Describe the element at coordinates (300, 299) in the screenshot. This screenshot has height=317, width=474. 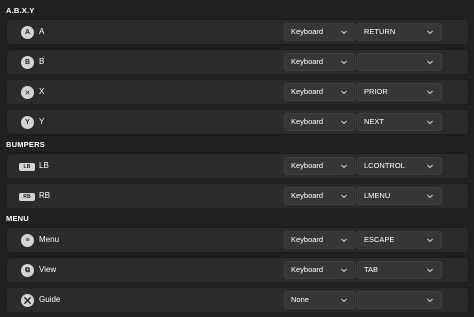
I see `input-type-value: None` at that location.